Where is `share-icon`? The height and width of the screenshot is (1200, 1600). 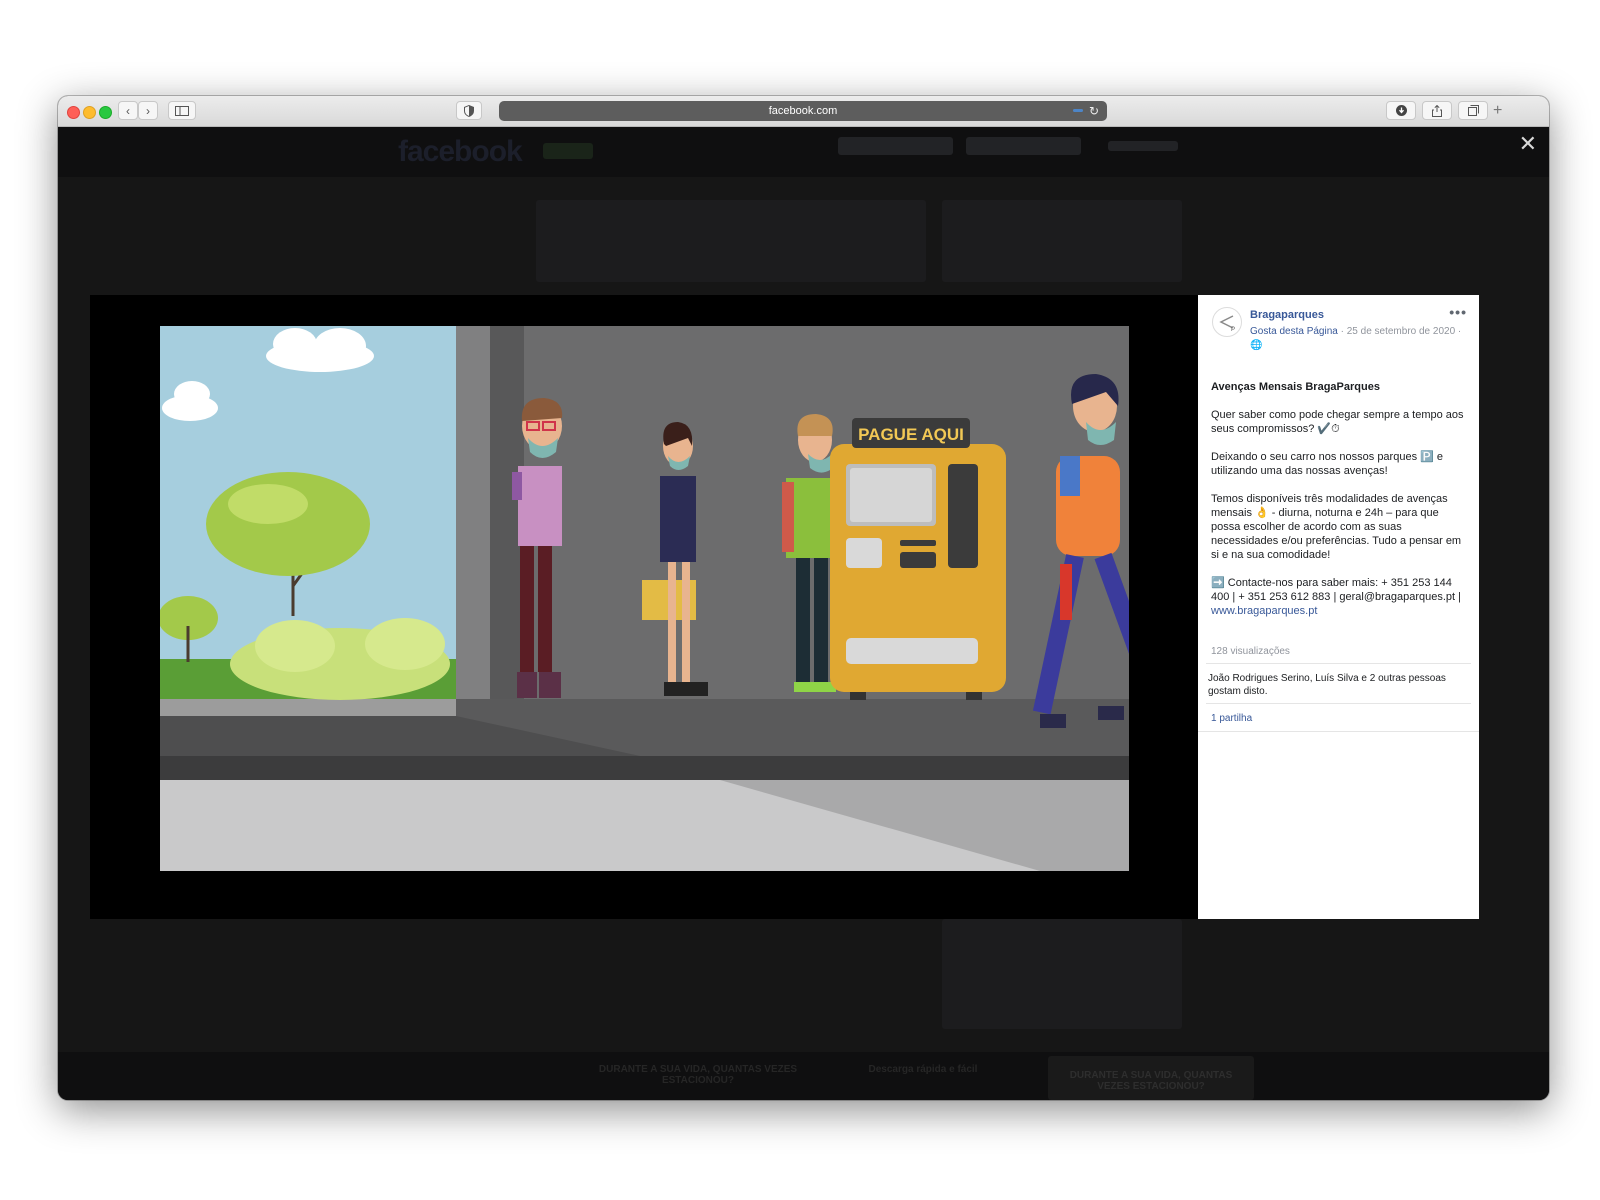
share-icon is located at coordinates (1437, 110).